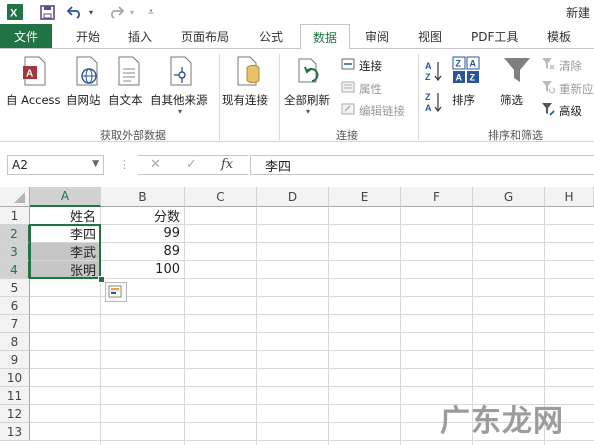 The width and height of the screenshot is (594, 445). Describe the element at coordinates (15, 252) in the screenshot. I see `row-header-3: 3` at that location.